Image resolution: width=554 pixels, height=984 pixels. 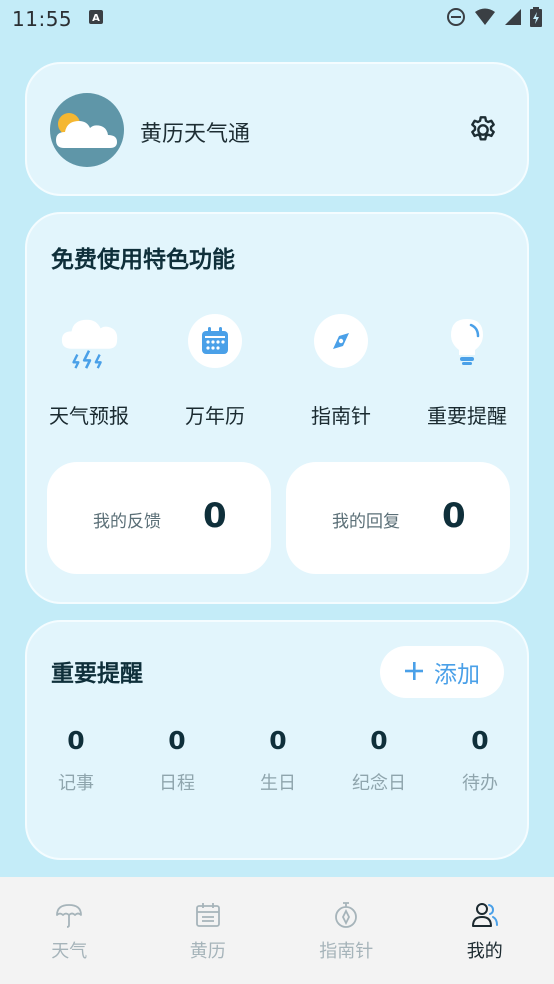 What do you see at coordinates (42, 19) in the screenshot?
I see `status-time: 11:55` at bounding box center [42, 19].